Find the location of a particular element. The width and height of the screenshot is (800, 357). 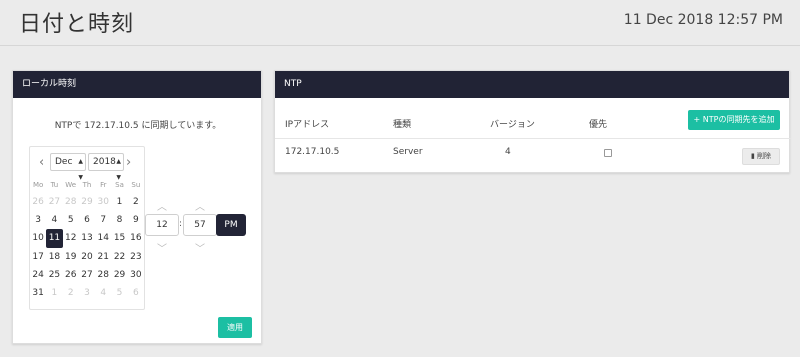

calendar-day: 25 is located at coordinates (54, 275).